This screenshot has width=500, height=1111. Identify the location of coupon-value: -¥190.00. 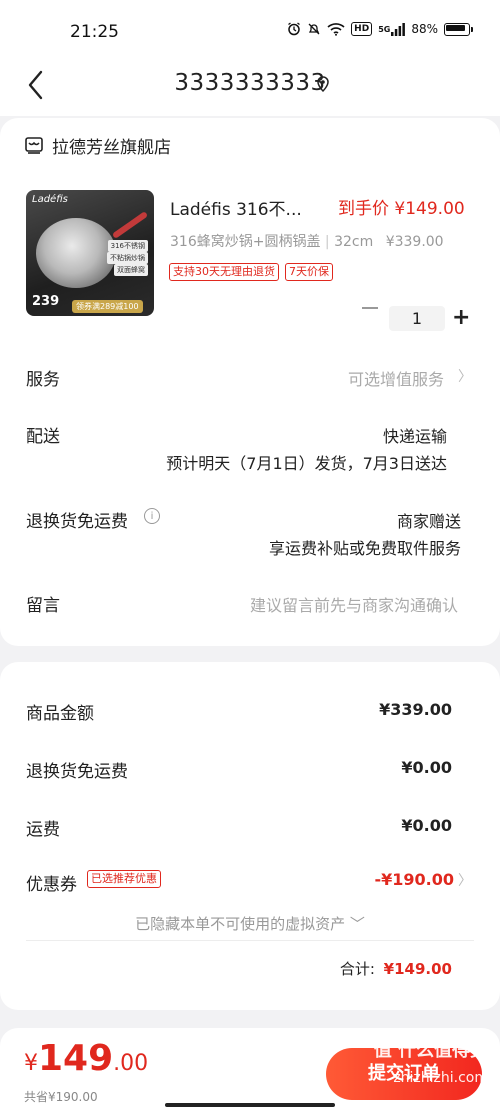
(414, 879).